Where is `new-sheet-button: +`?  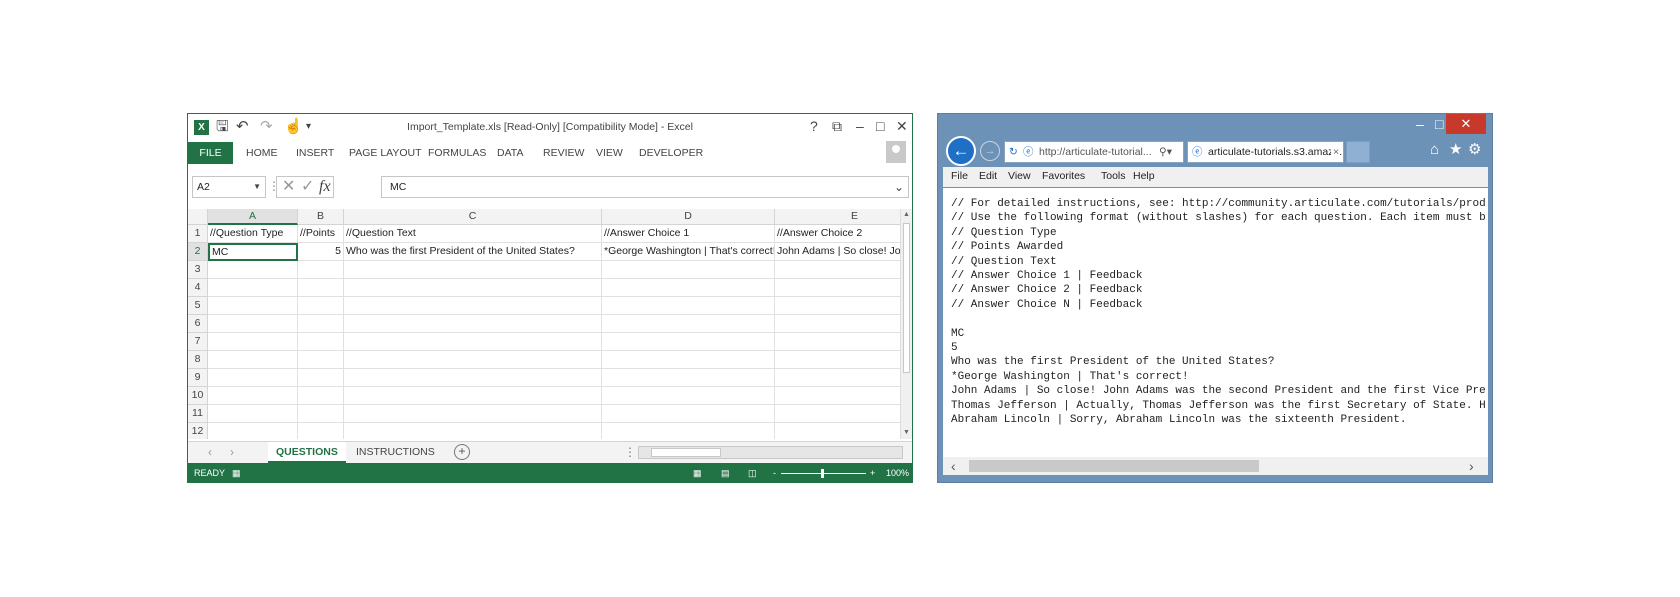 new-sheet-button: + is located at coordinates (462, 452).